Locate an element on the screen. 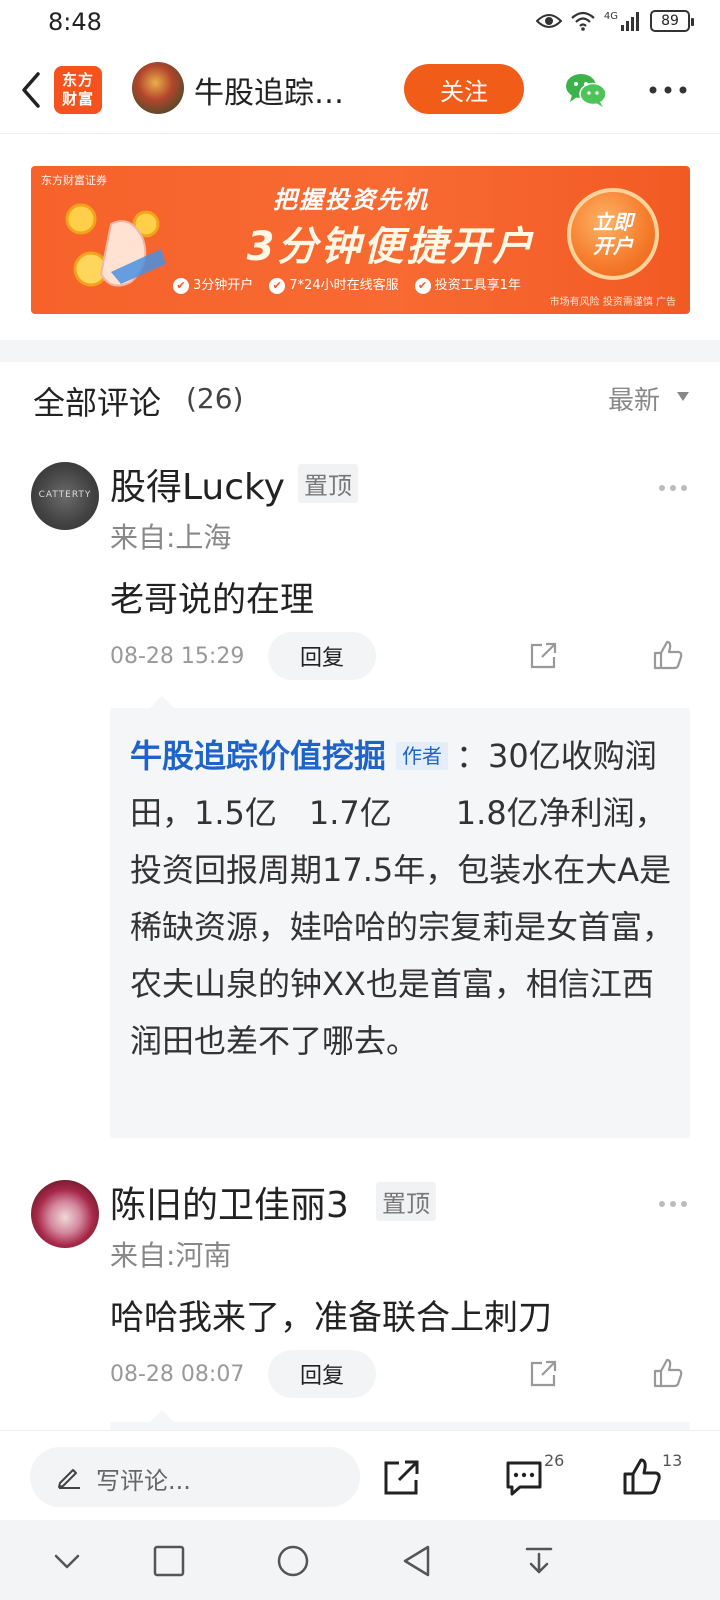 The width and height of the screenshot is (720, 1600). follow-button: 关注 is located at coordinates (464, 89).